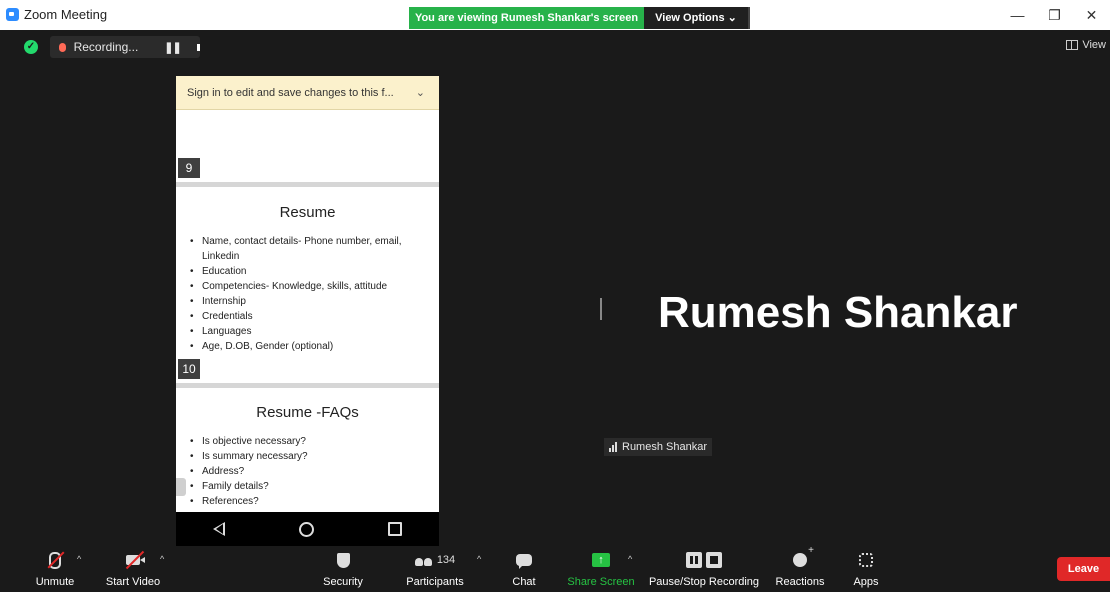  I want to click on pause-stop-recording-button: Pause/Stop Recording, so click(704, 568).